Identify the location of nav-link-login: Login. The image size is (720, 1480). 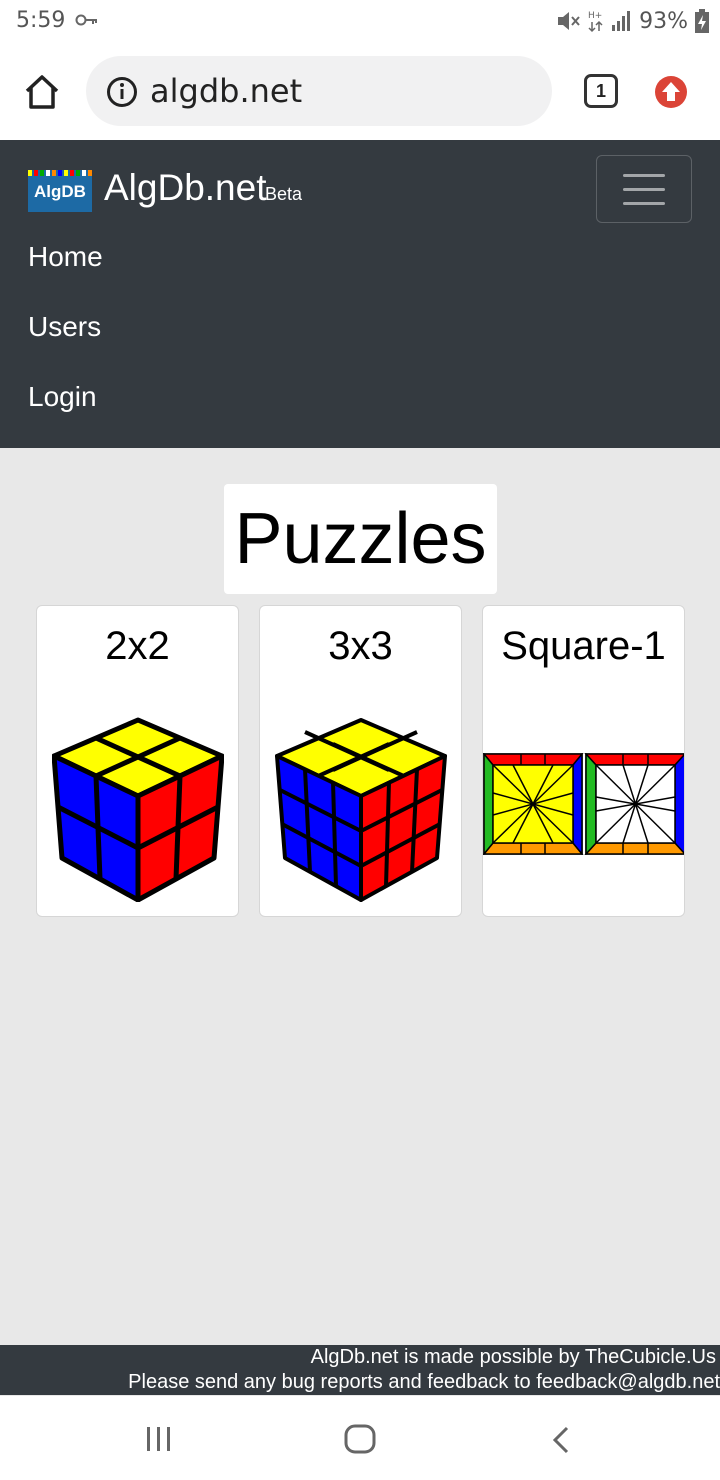
(62, 397).